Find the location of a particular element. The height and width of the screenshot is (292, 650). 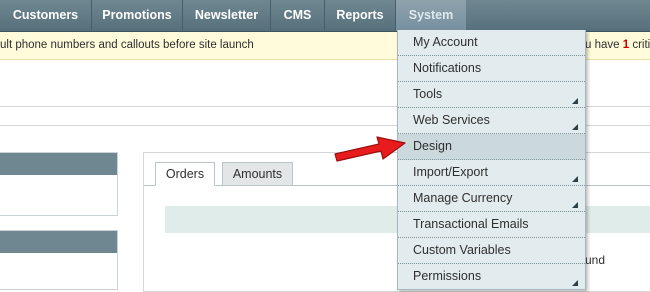

notice-critical-suffix: criti is located at coordinates (639, 45).